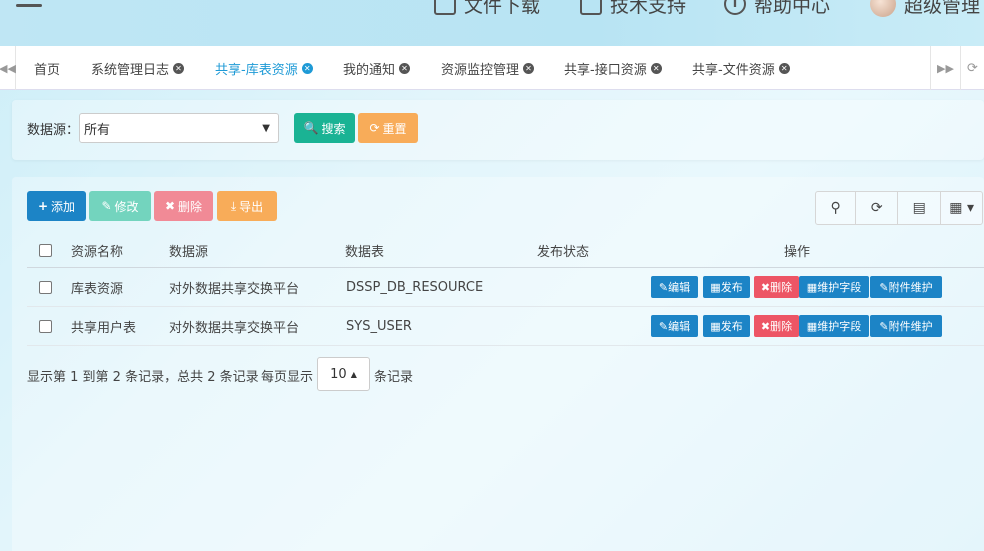 This screenshot has height=551, width=984. What do you see at coordinates (97, 130) in the screenshot?
I see `datasource-value: 所有` at bounding box center [97, 130].